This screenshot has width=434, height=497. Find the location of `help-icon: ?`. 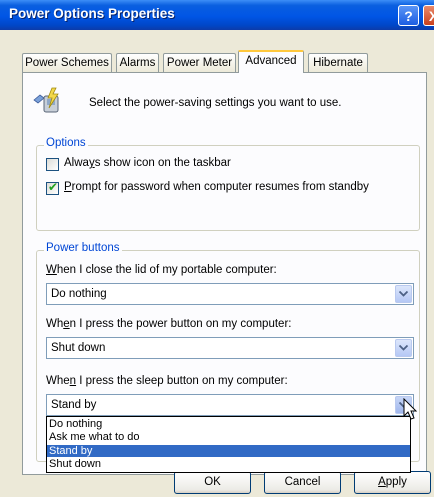

help-icon: ? is located at coordinates (408, 15).